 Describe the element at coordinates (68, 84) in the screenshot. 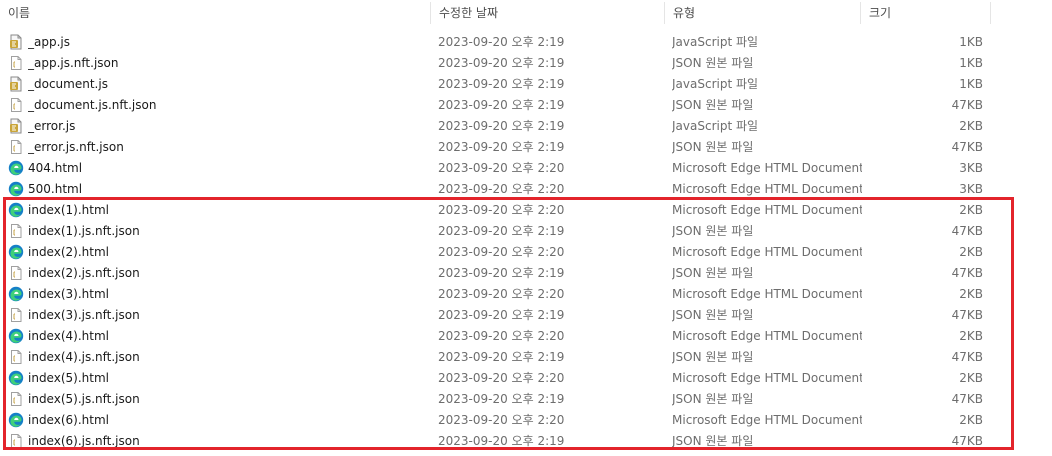

I see `file-name: _document.js` at that location.